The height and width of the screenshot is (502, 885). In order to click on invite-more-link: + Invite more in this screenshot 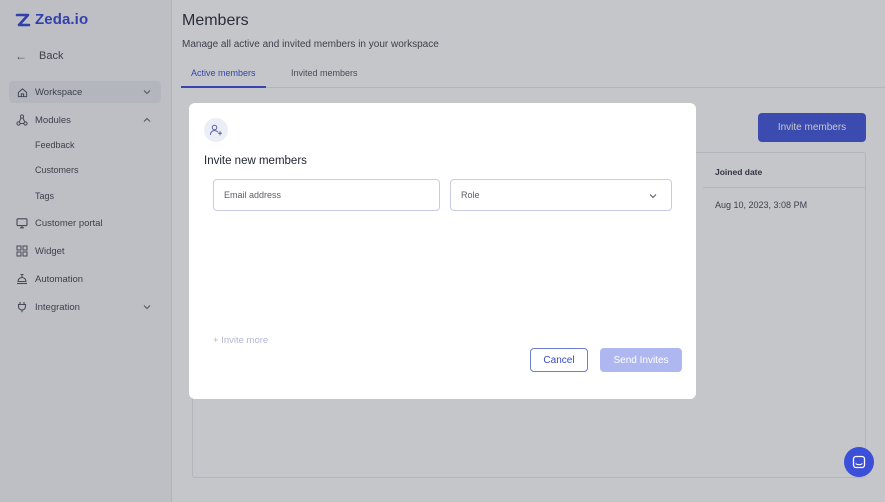, I will do `click(240, 340)`.